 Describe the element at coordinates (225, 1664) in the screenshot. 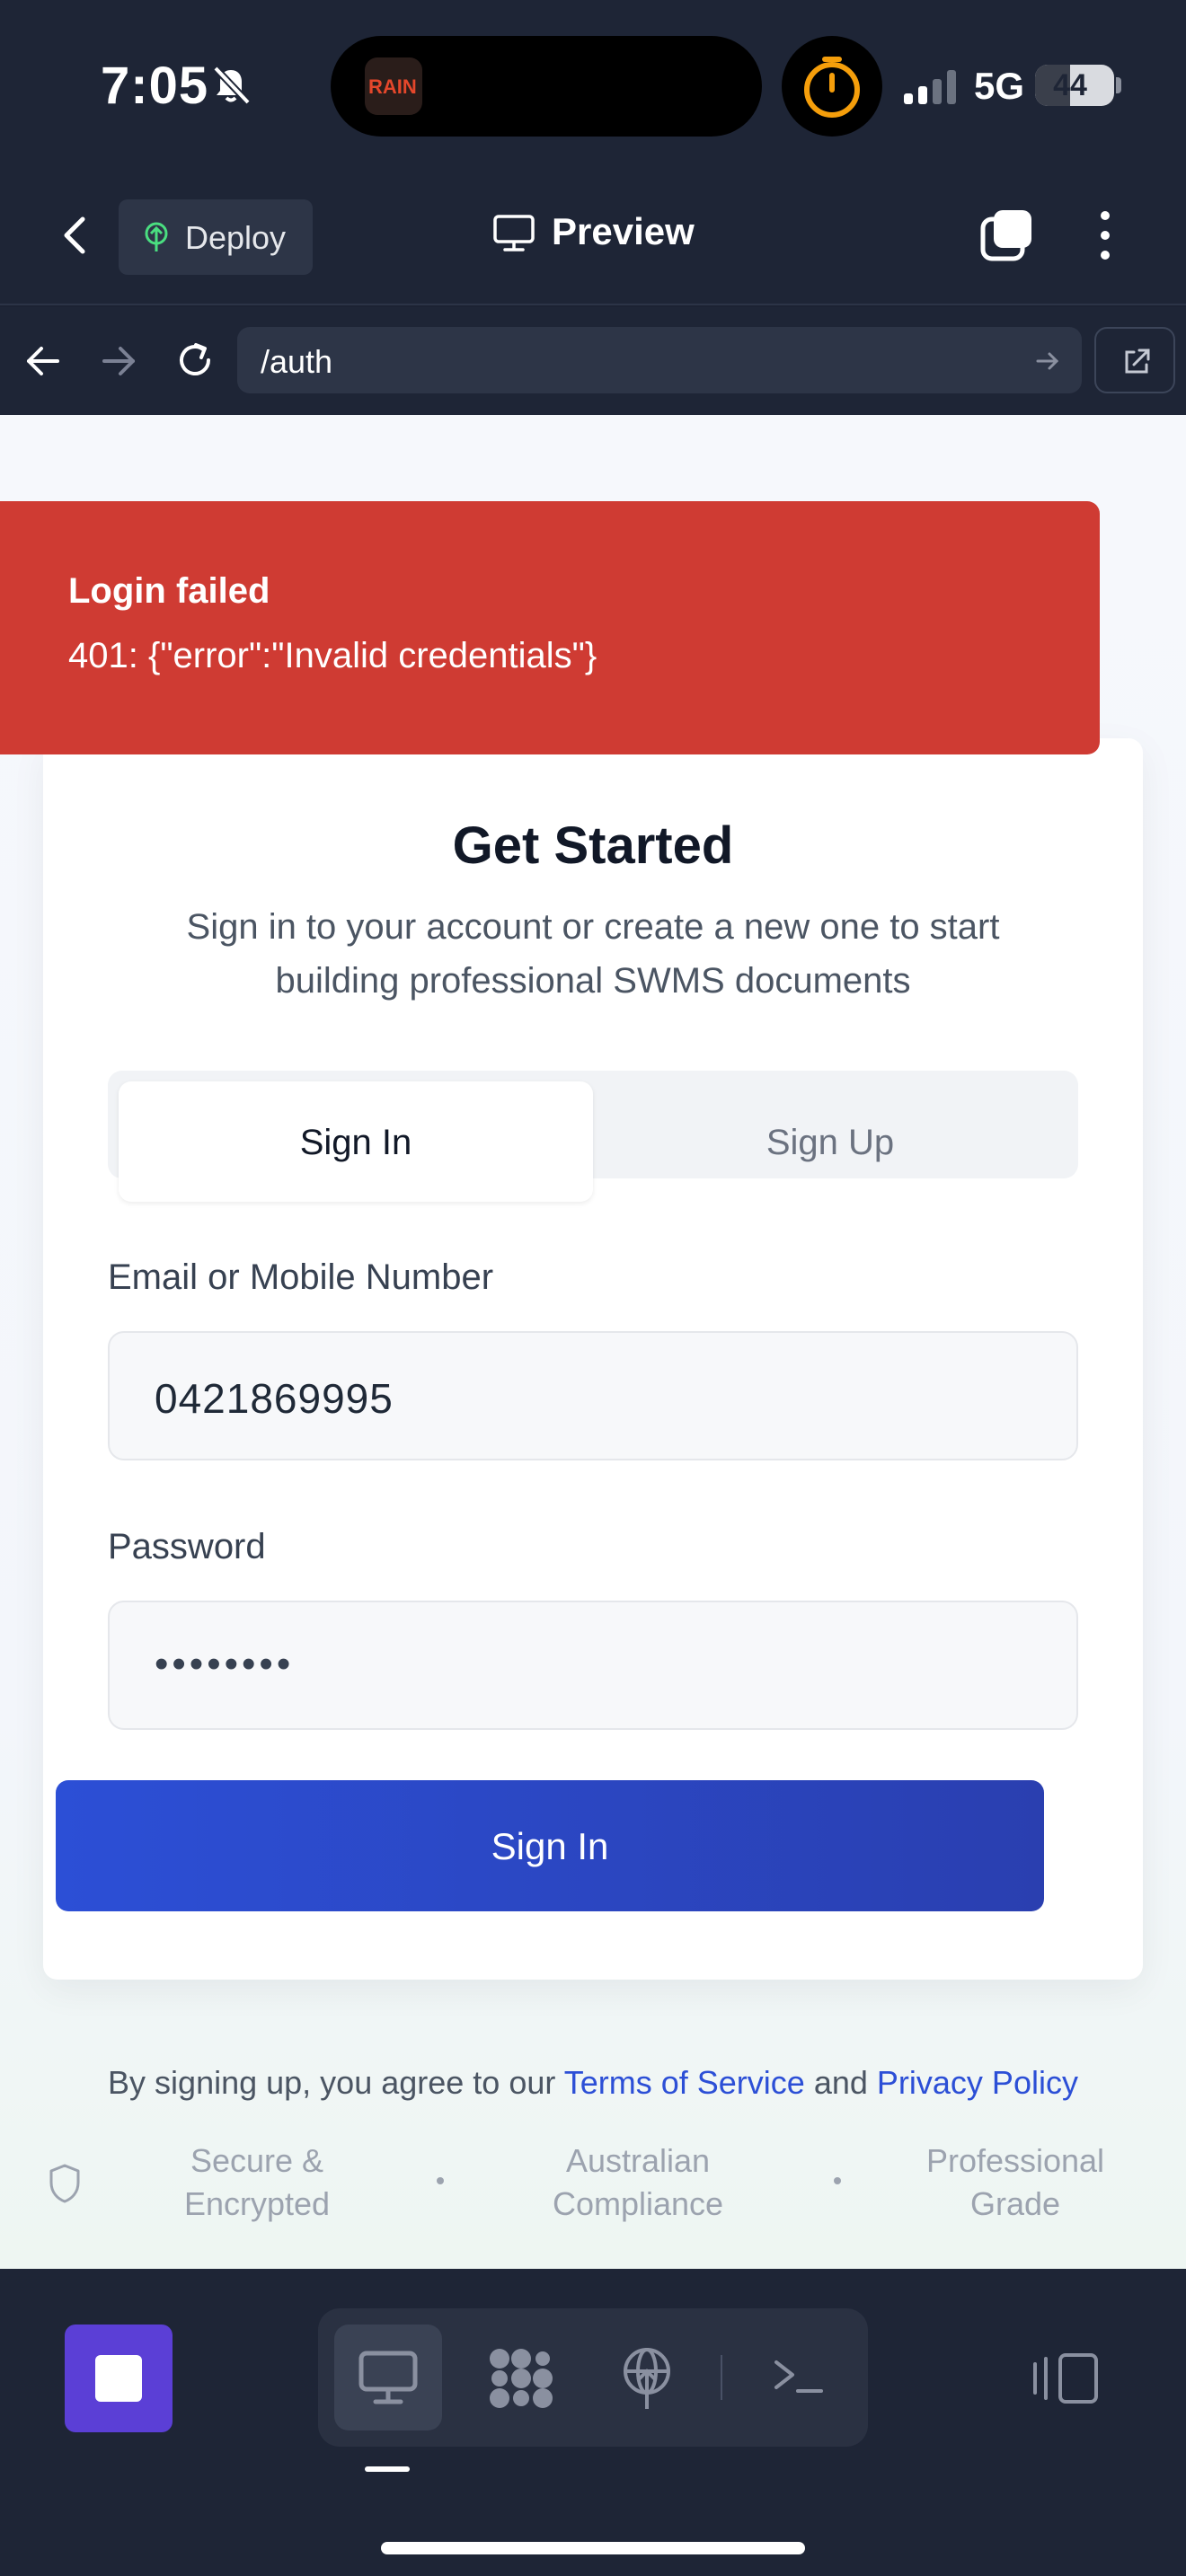

I see `password-value: ••••••••` at that location.